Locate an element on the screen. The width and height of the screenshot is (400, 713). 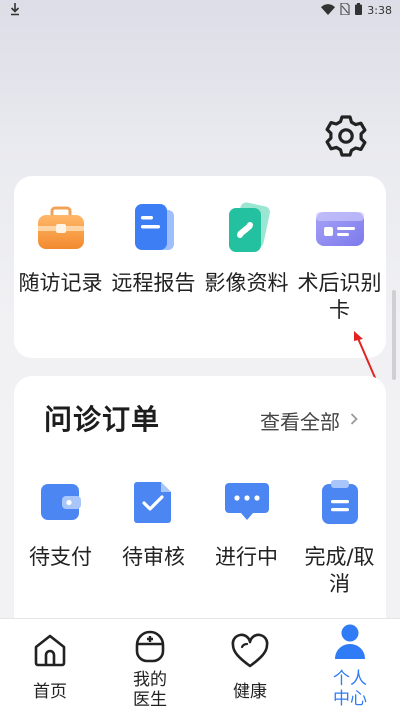
toolbox-icon is located at coordinates (61, 230).